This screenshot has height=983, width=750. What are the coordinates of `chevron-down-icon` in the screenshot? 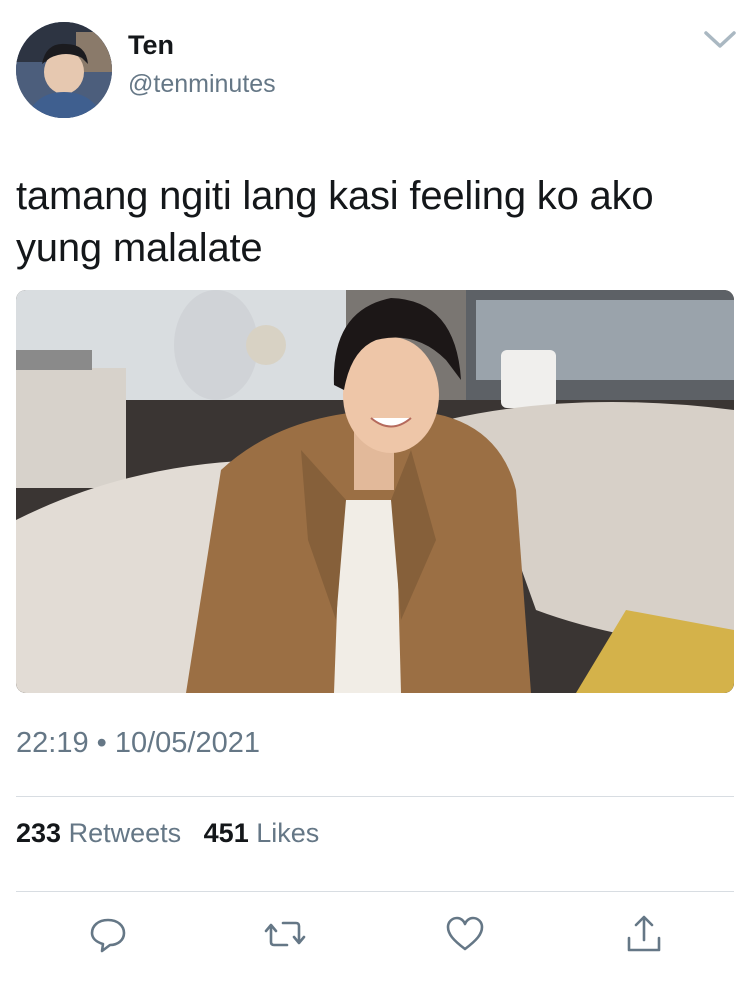 It's located at (720, 40).